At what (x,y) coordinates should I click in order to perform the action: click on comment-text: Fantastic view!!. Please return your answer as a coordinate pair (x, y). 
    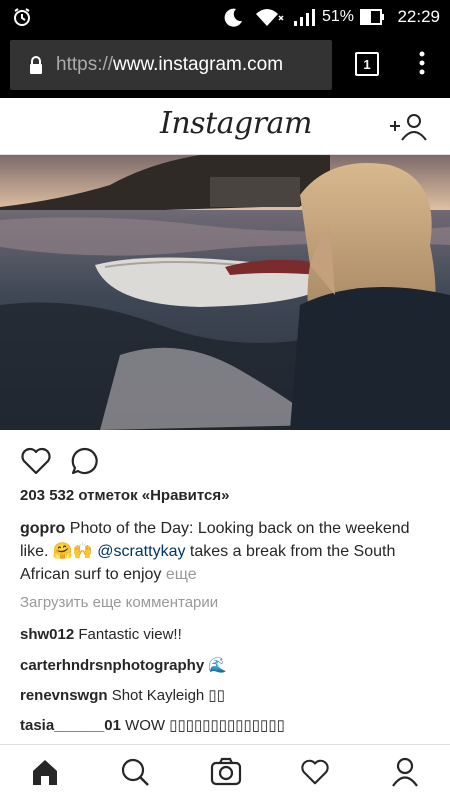
    Looking at the image, I should click on (130, 634).